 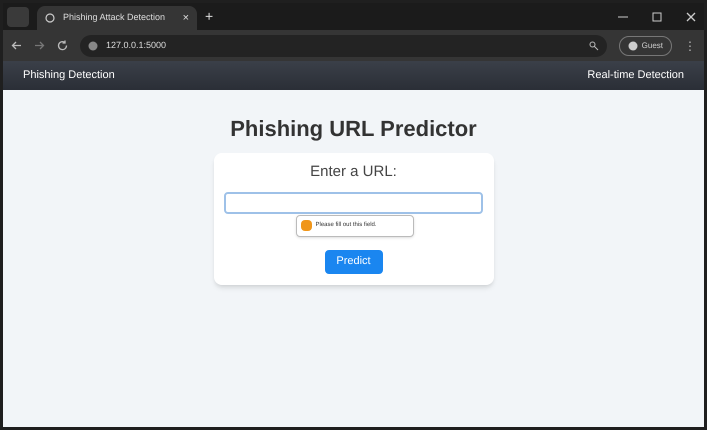 What do you see at coordinates (691, 17) in the screenshot?
I see `close-icon` at bounding box center [691, 17].